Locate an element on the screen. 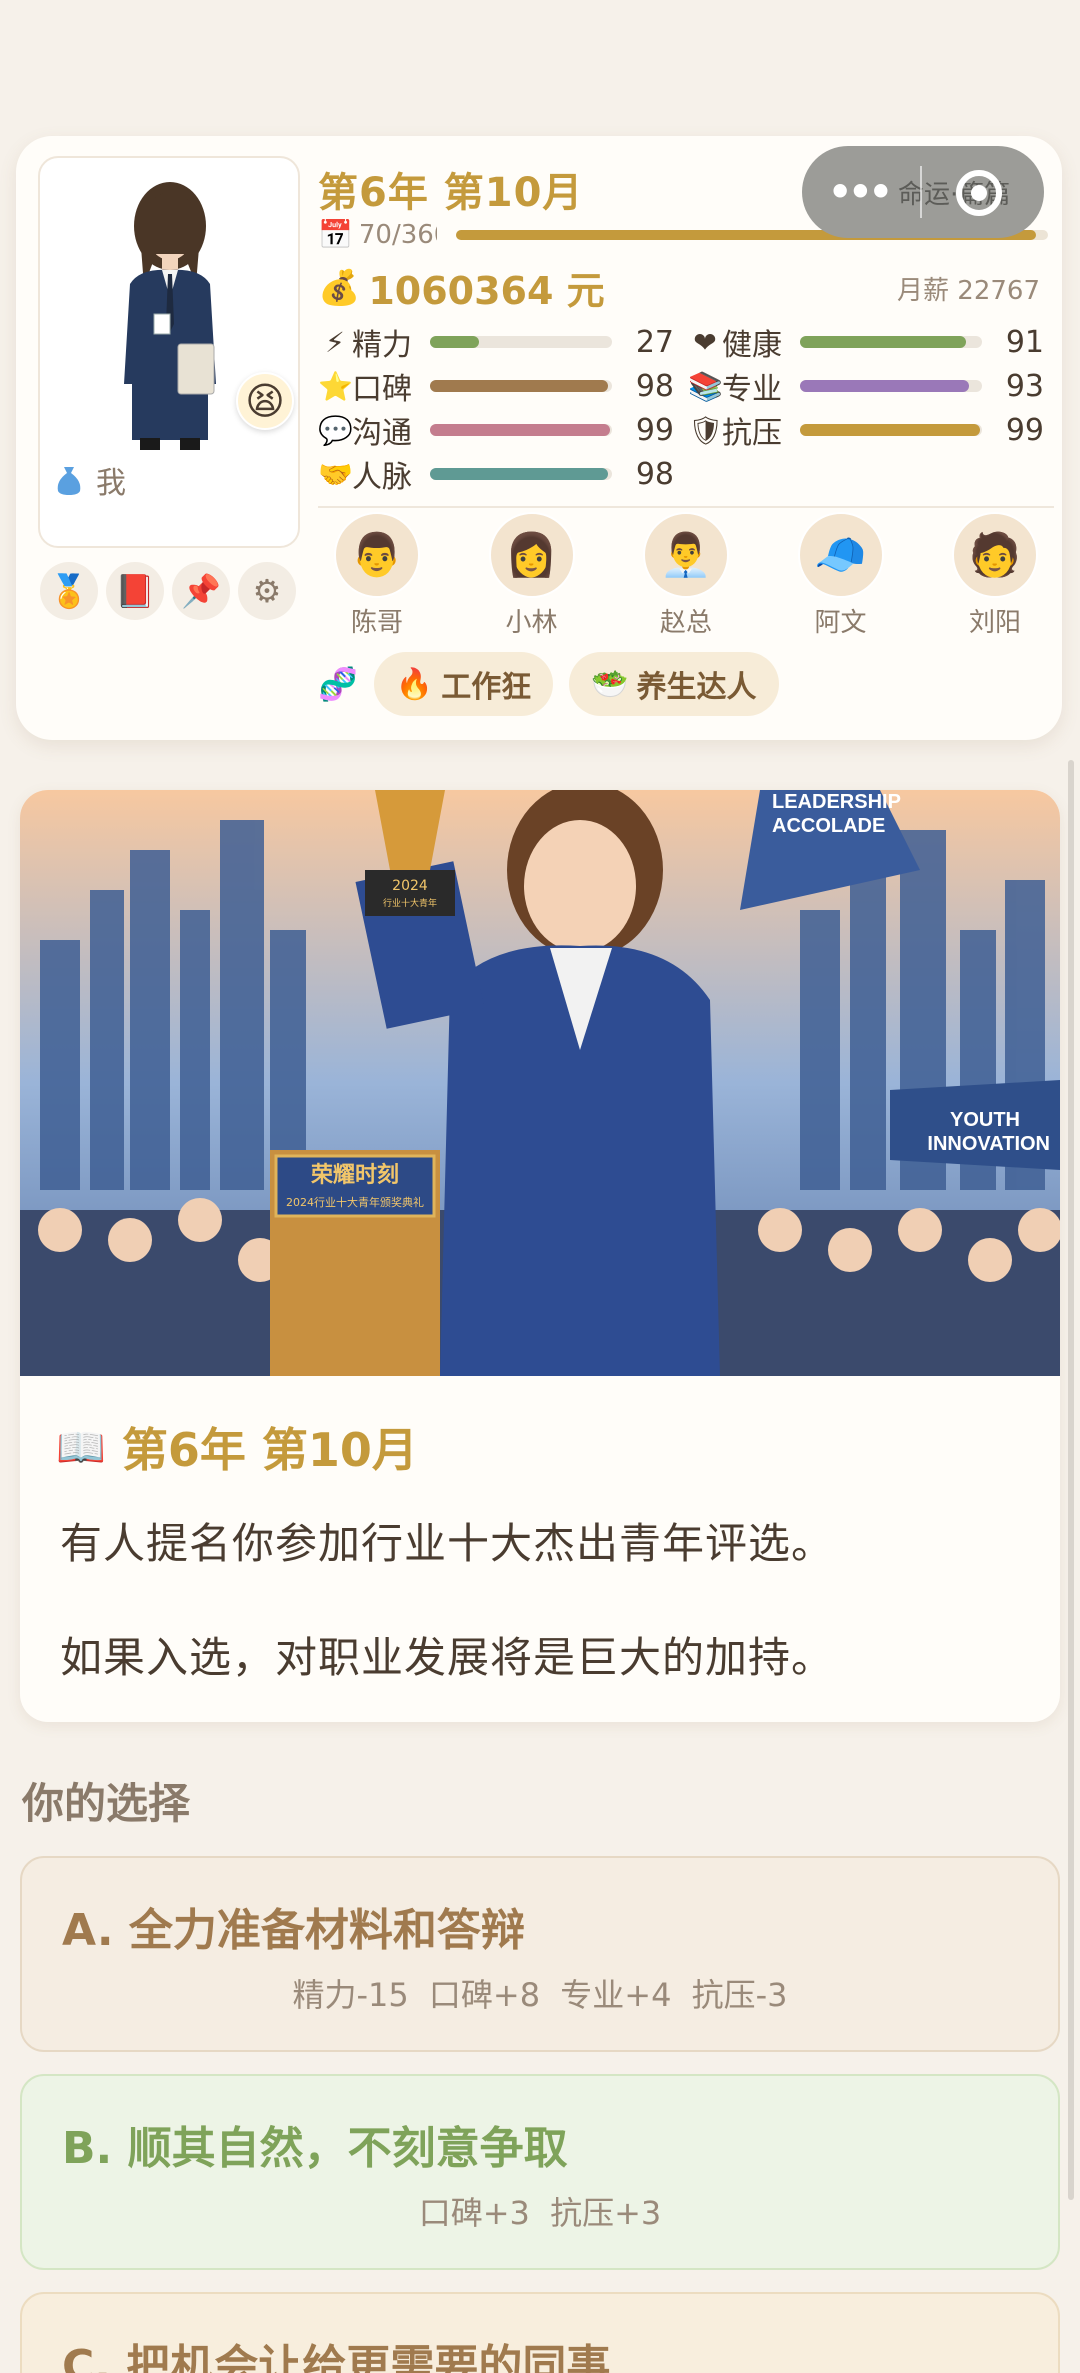 This screenshot has width=1080, height=2373. choice-option: A. 全力准备材料和答辩精力-15 口碑+8 专业+4 抗压-3 is located at coordinates (540, 1954).